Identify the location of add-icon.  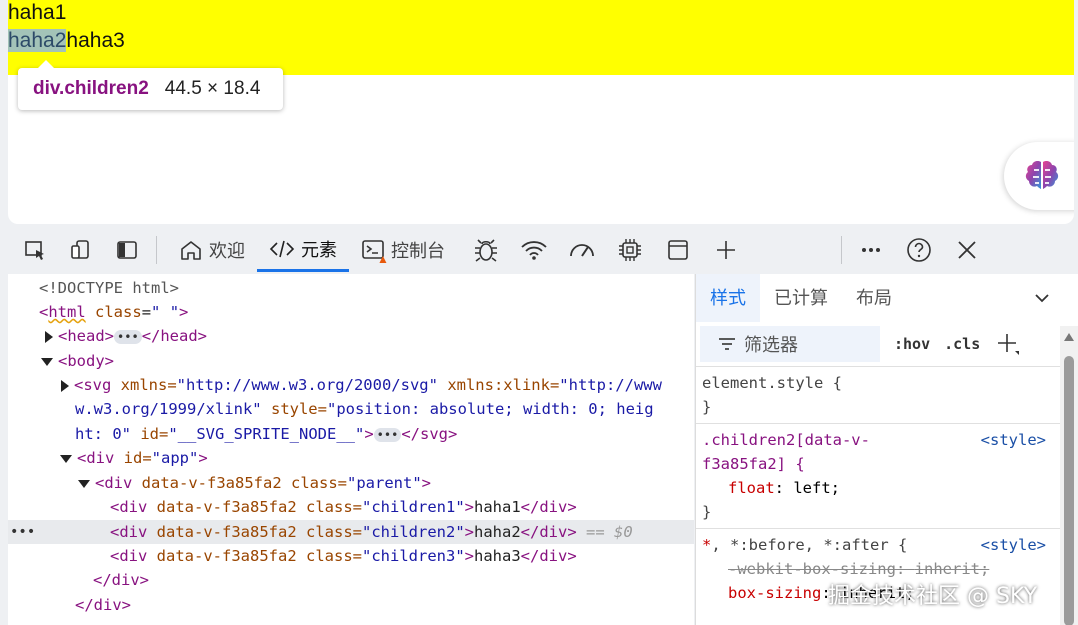
(726, 250).